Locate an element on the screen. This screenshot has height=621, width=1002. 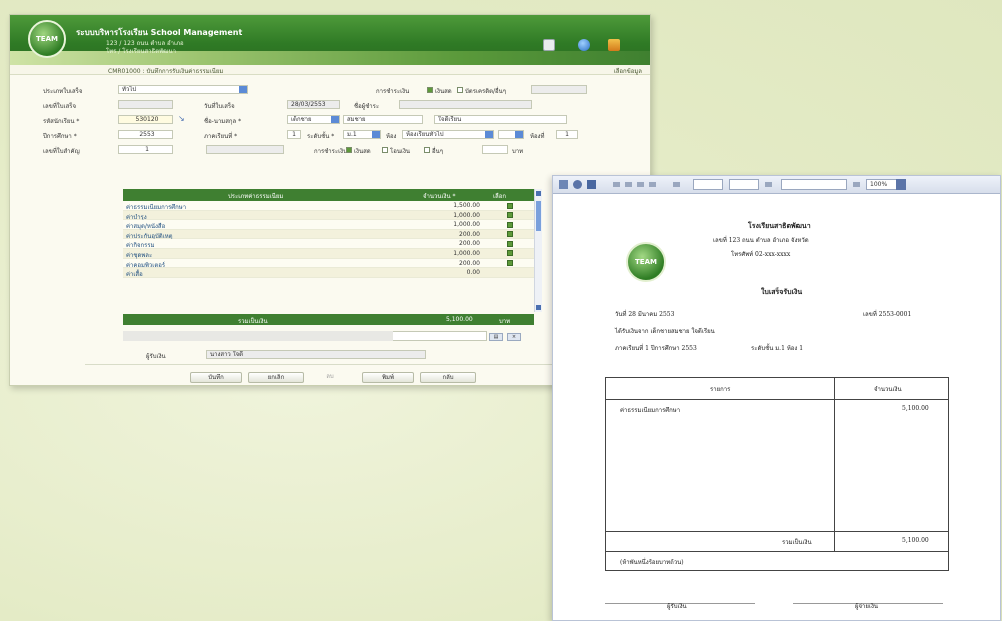
header-select: เลือก is located at coordinates (499, 196).